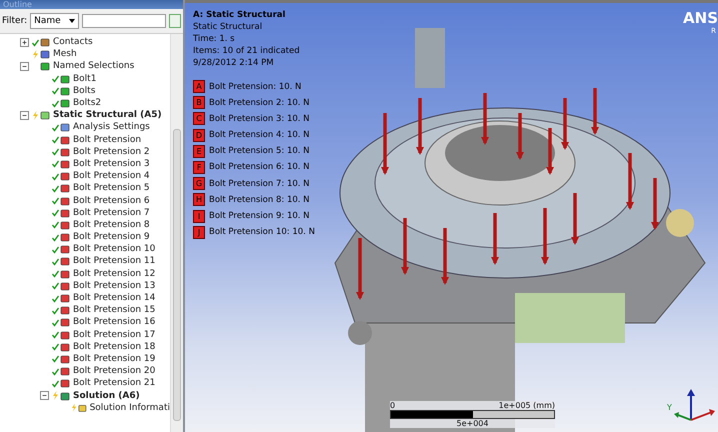 The width and height of the screenshot is (718, 432). Describe the element at coordinates (114, 322) in the screenshot. I see `tree-item: Bolt Pretension 16` at that location.